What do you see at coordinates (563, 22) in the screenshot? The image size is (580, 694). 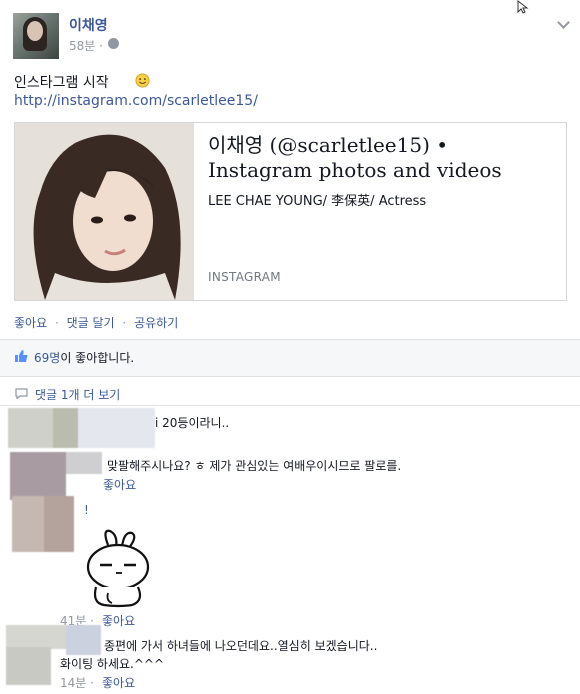 I see `chevron-down-icon` at bounding box center [563, 22].